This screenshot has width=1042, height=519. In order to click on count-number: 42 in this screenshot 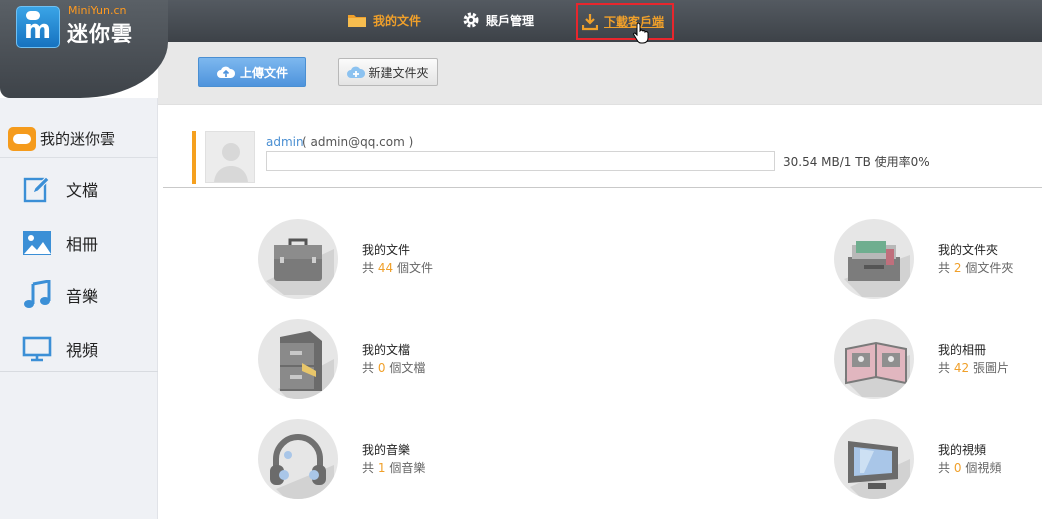, I will do `click(961, 368)`.